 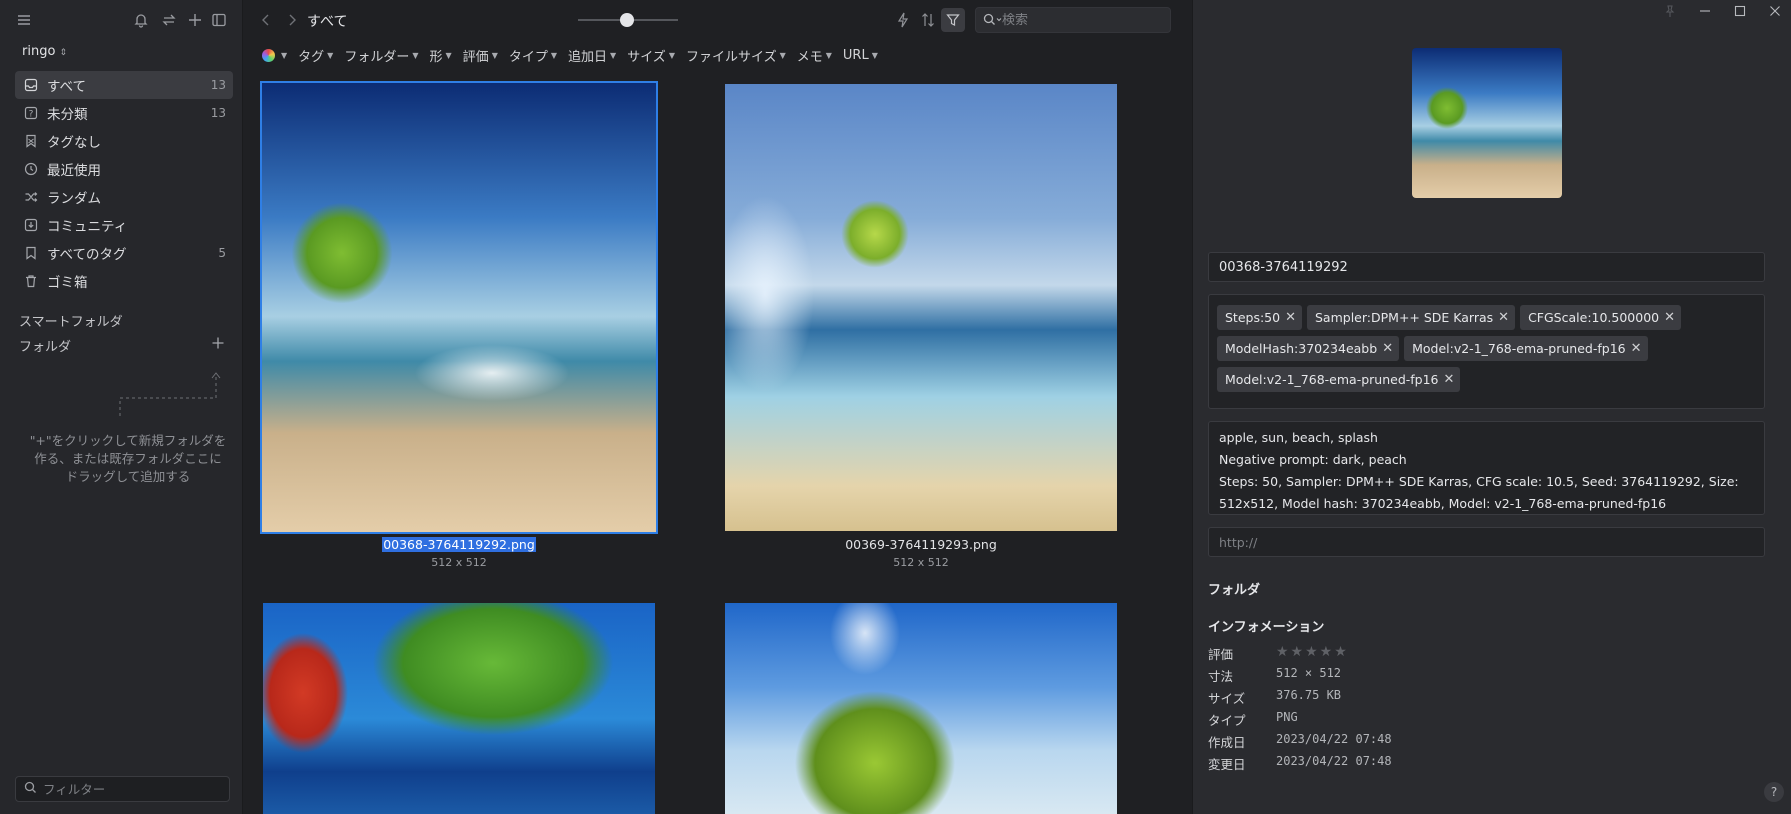 I want to click on bookmark-icon, so click(x=31, y=253).